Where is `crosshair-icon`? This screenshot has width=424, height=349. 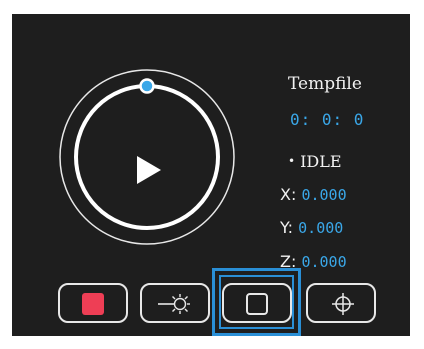 crosshair-icon is located at coordinates (343, 304).